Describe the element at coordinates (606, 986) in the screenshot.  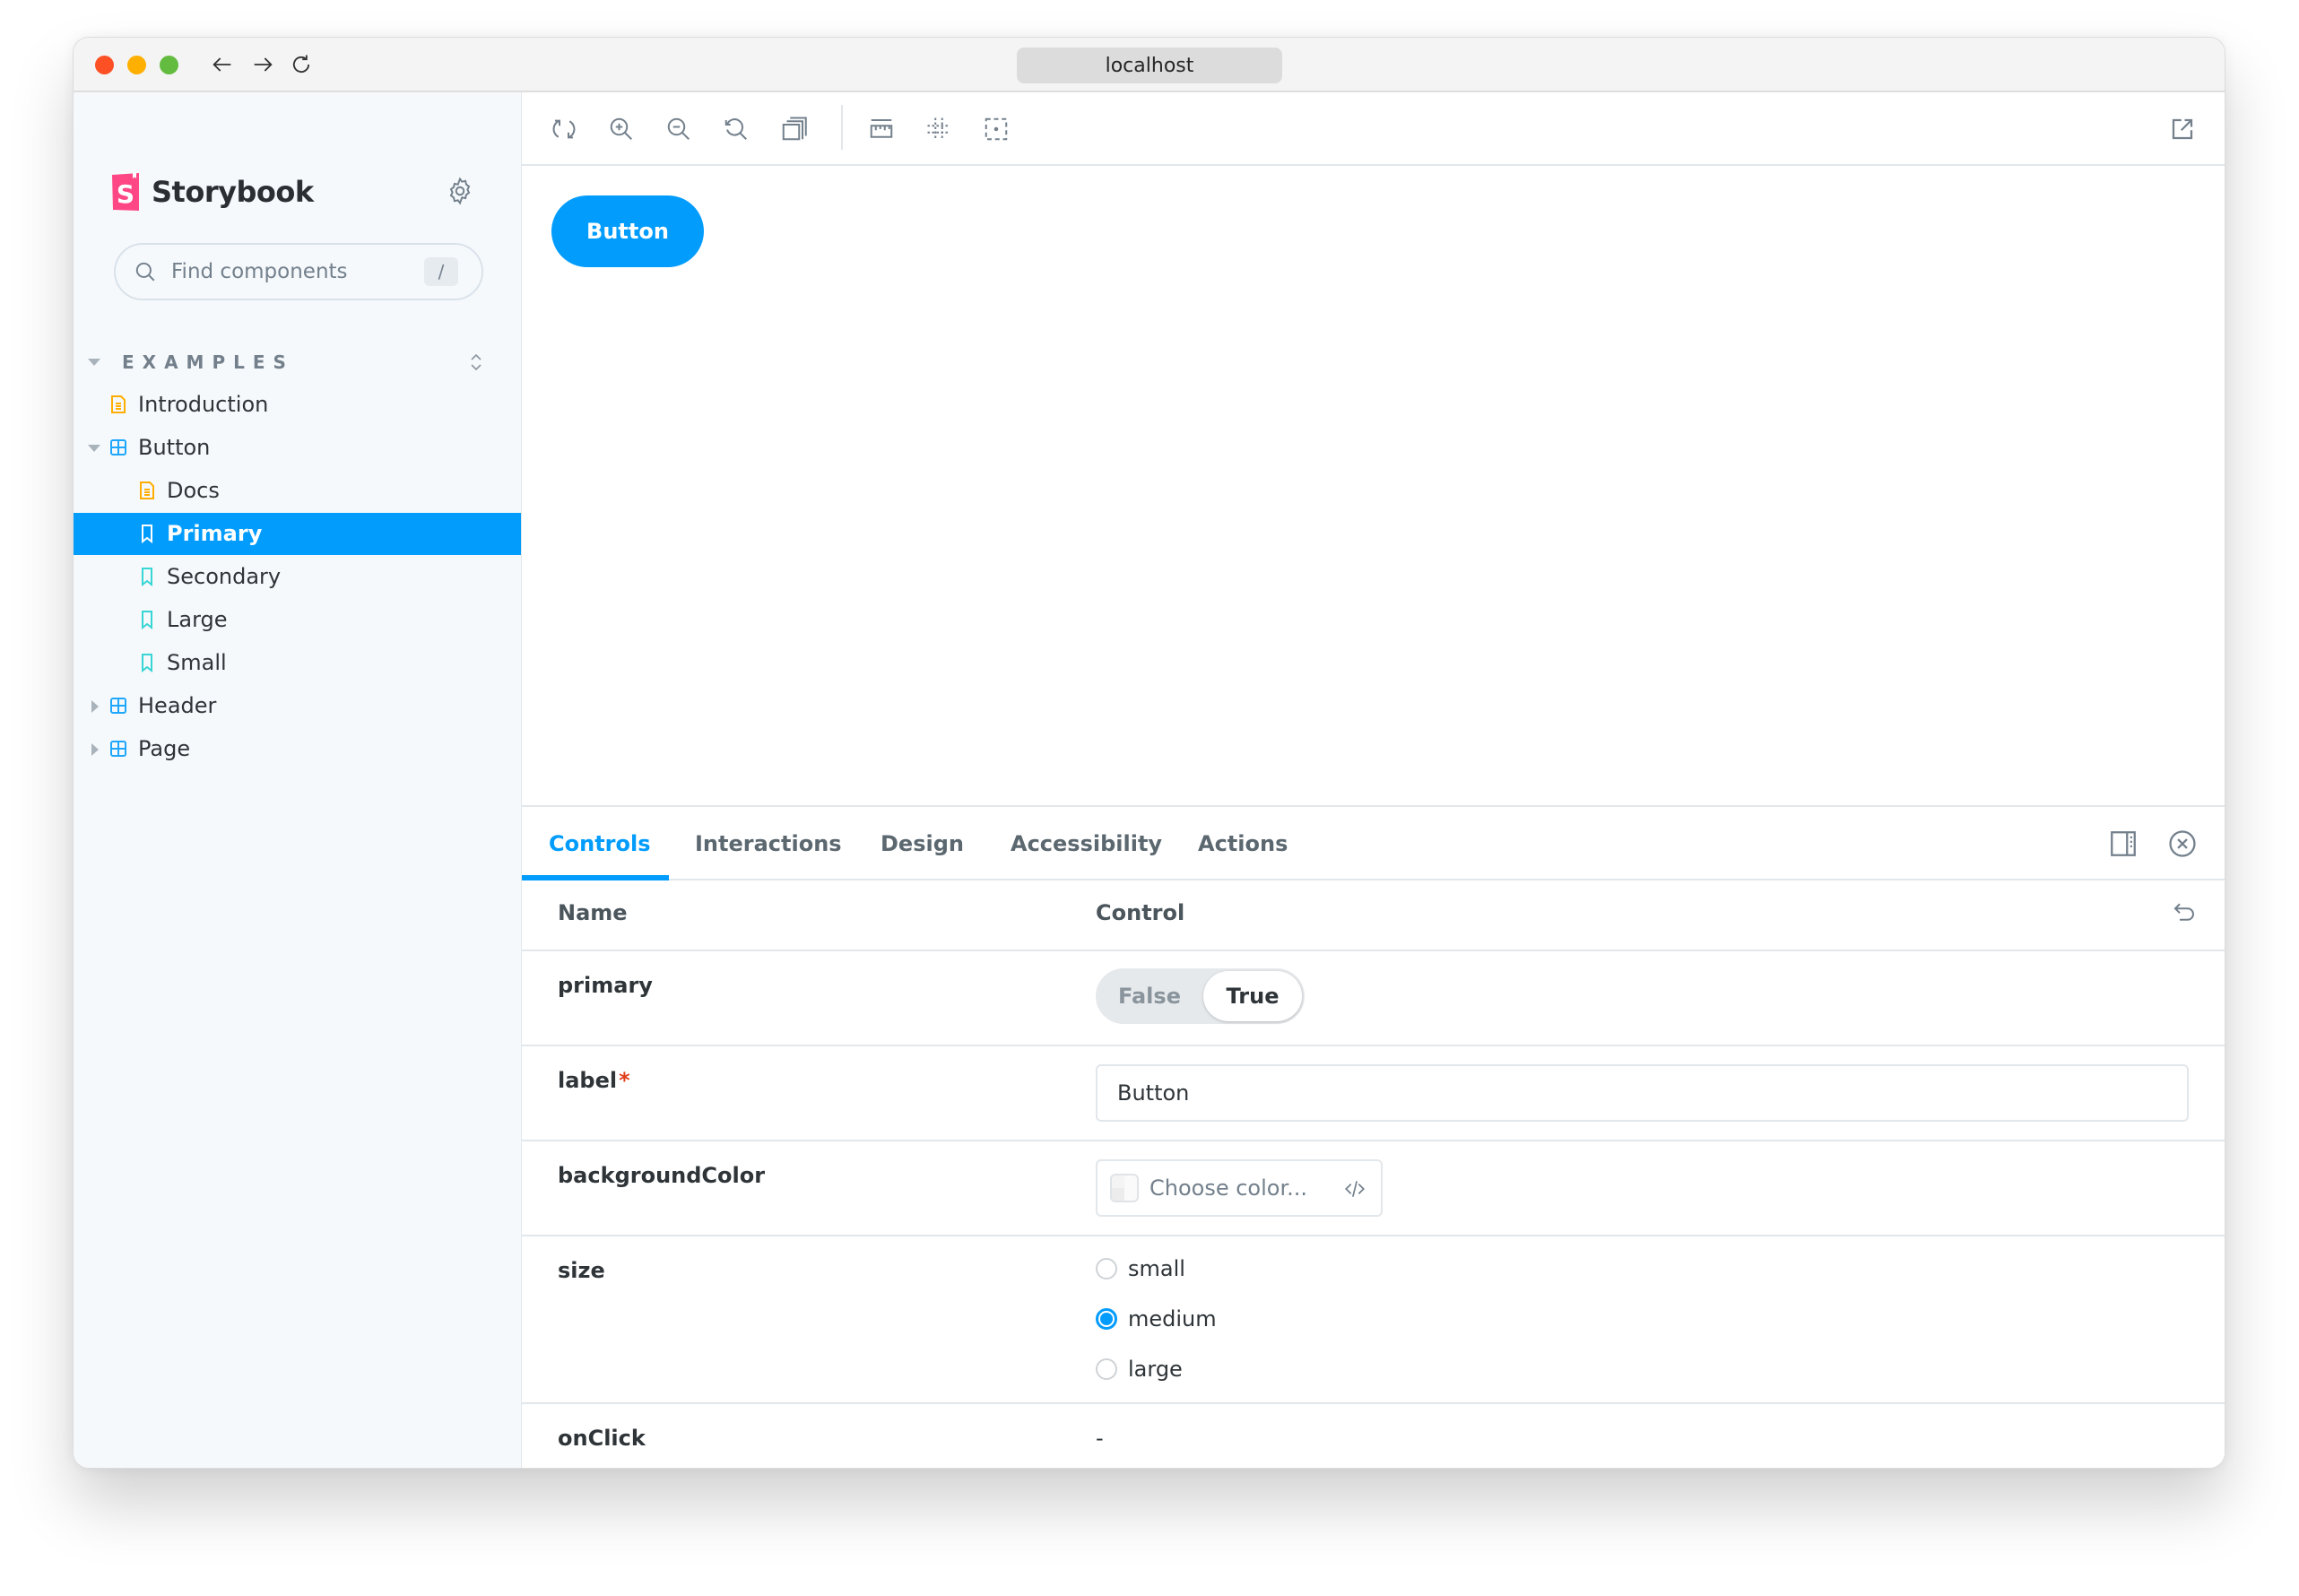
I see `control-name: primary` at that location.